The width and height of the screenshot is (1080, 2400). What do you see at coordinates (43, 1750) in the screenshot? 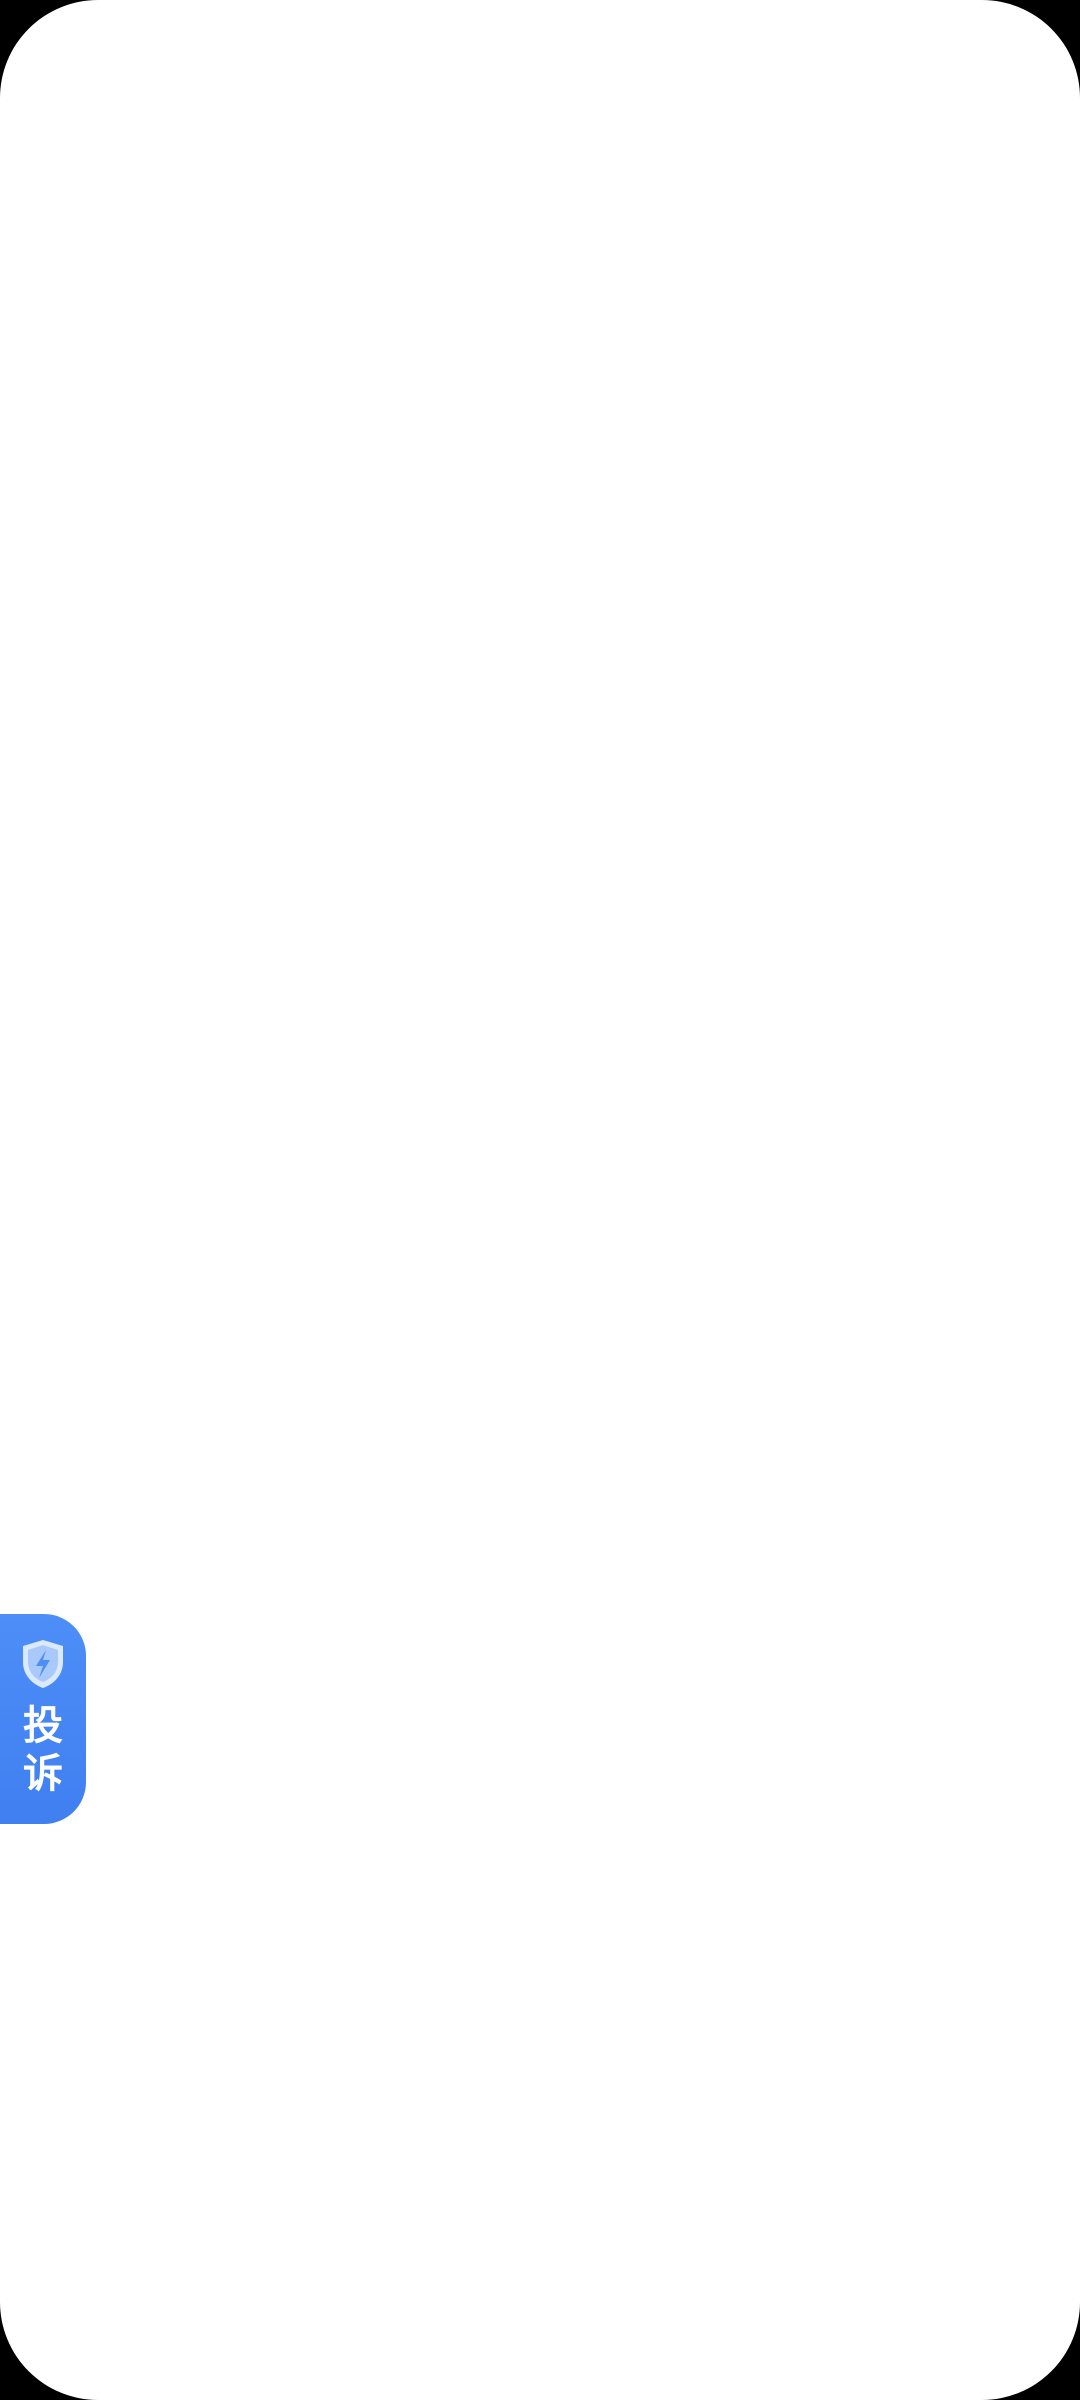
I see `complaint-label: 投诉` at bounding box center [43, 1750].